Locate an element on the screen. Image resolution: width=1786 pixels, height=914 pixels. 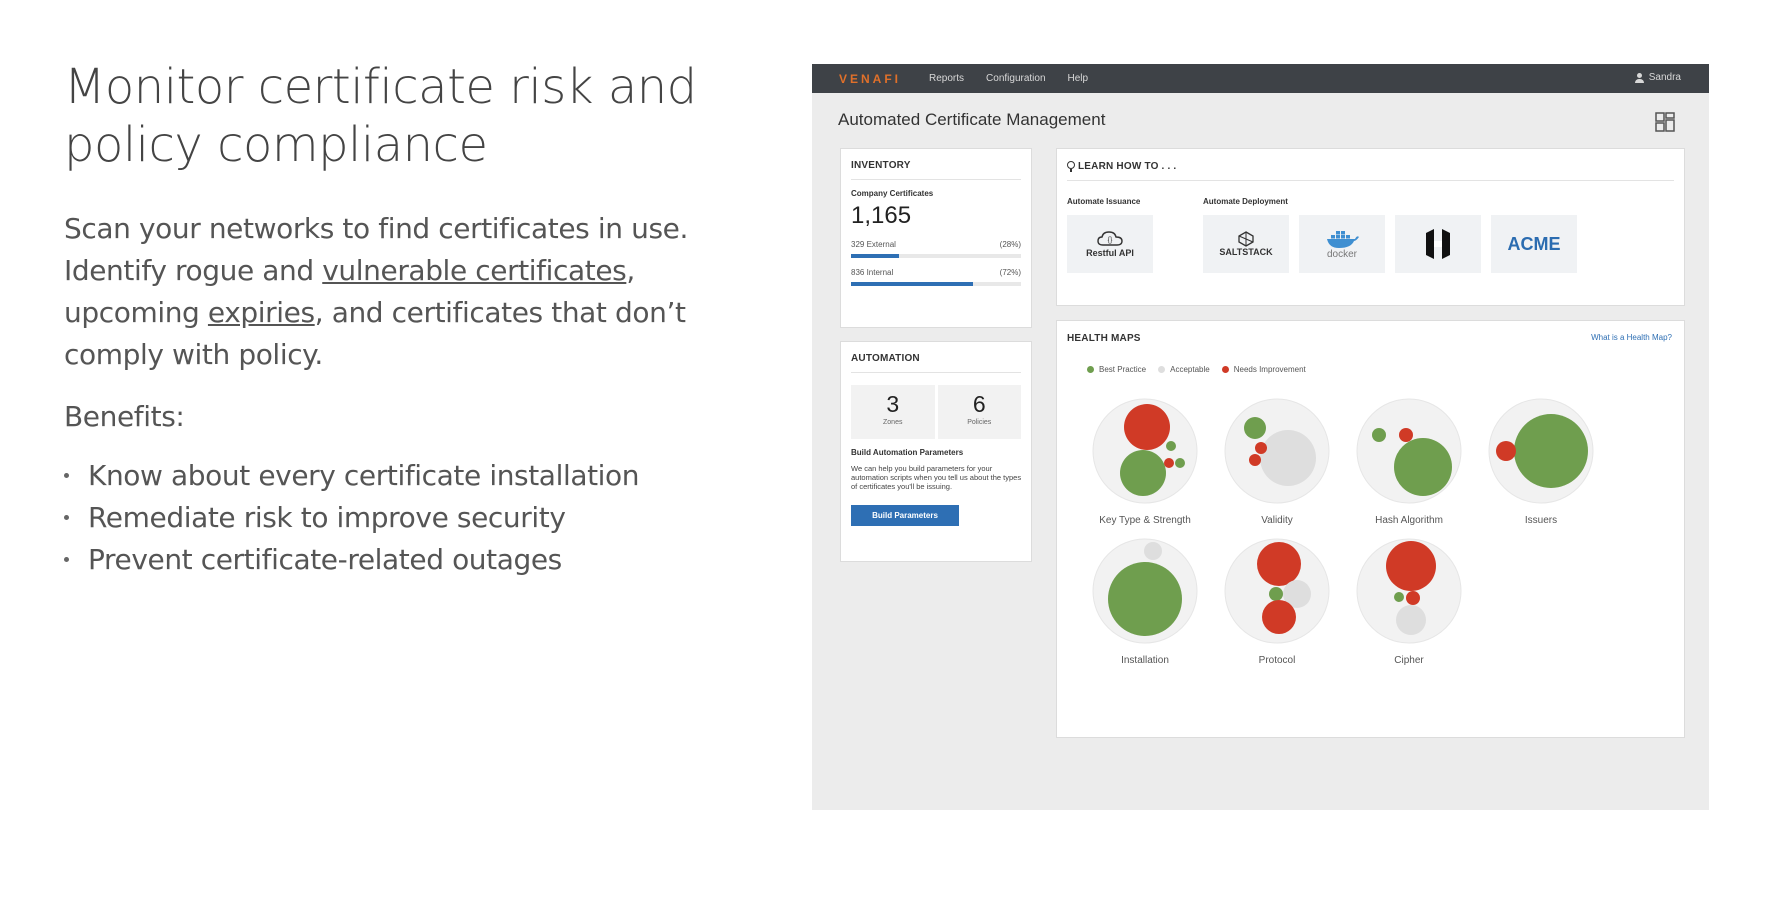
build-parameters-heading: Build Automation Parameters is located at coordinates (907, 452).